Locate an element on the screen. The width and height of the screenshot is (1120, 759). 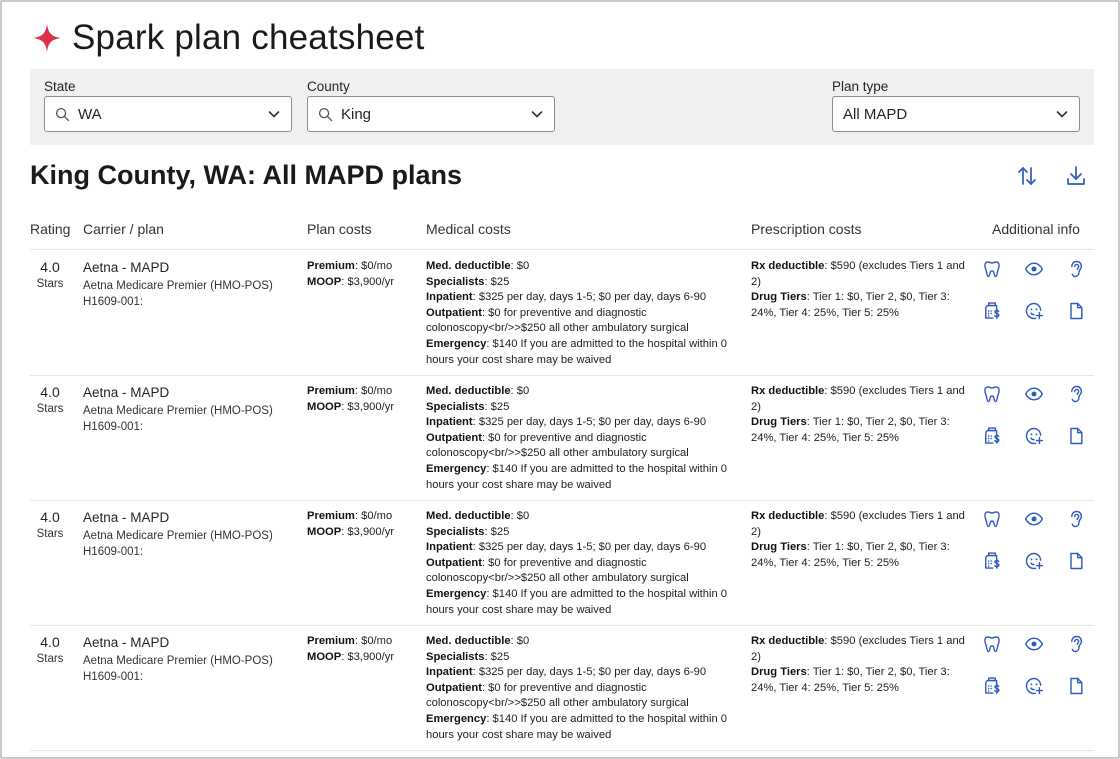
premium-line: Premium: $0/mo is located at coordinates (362, 642).